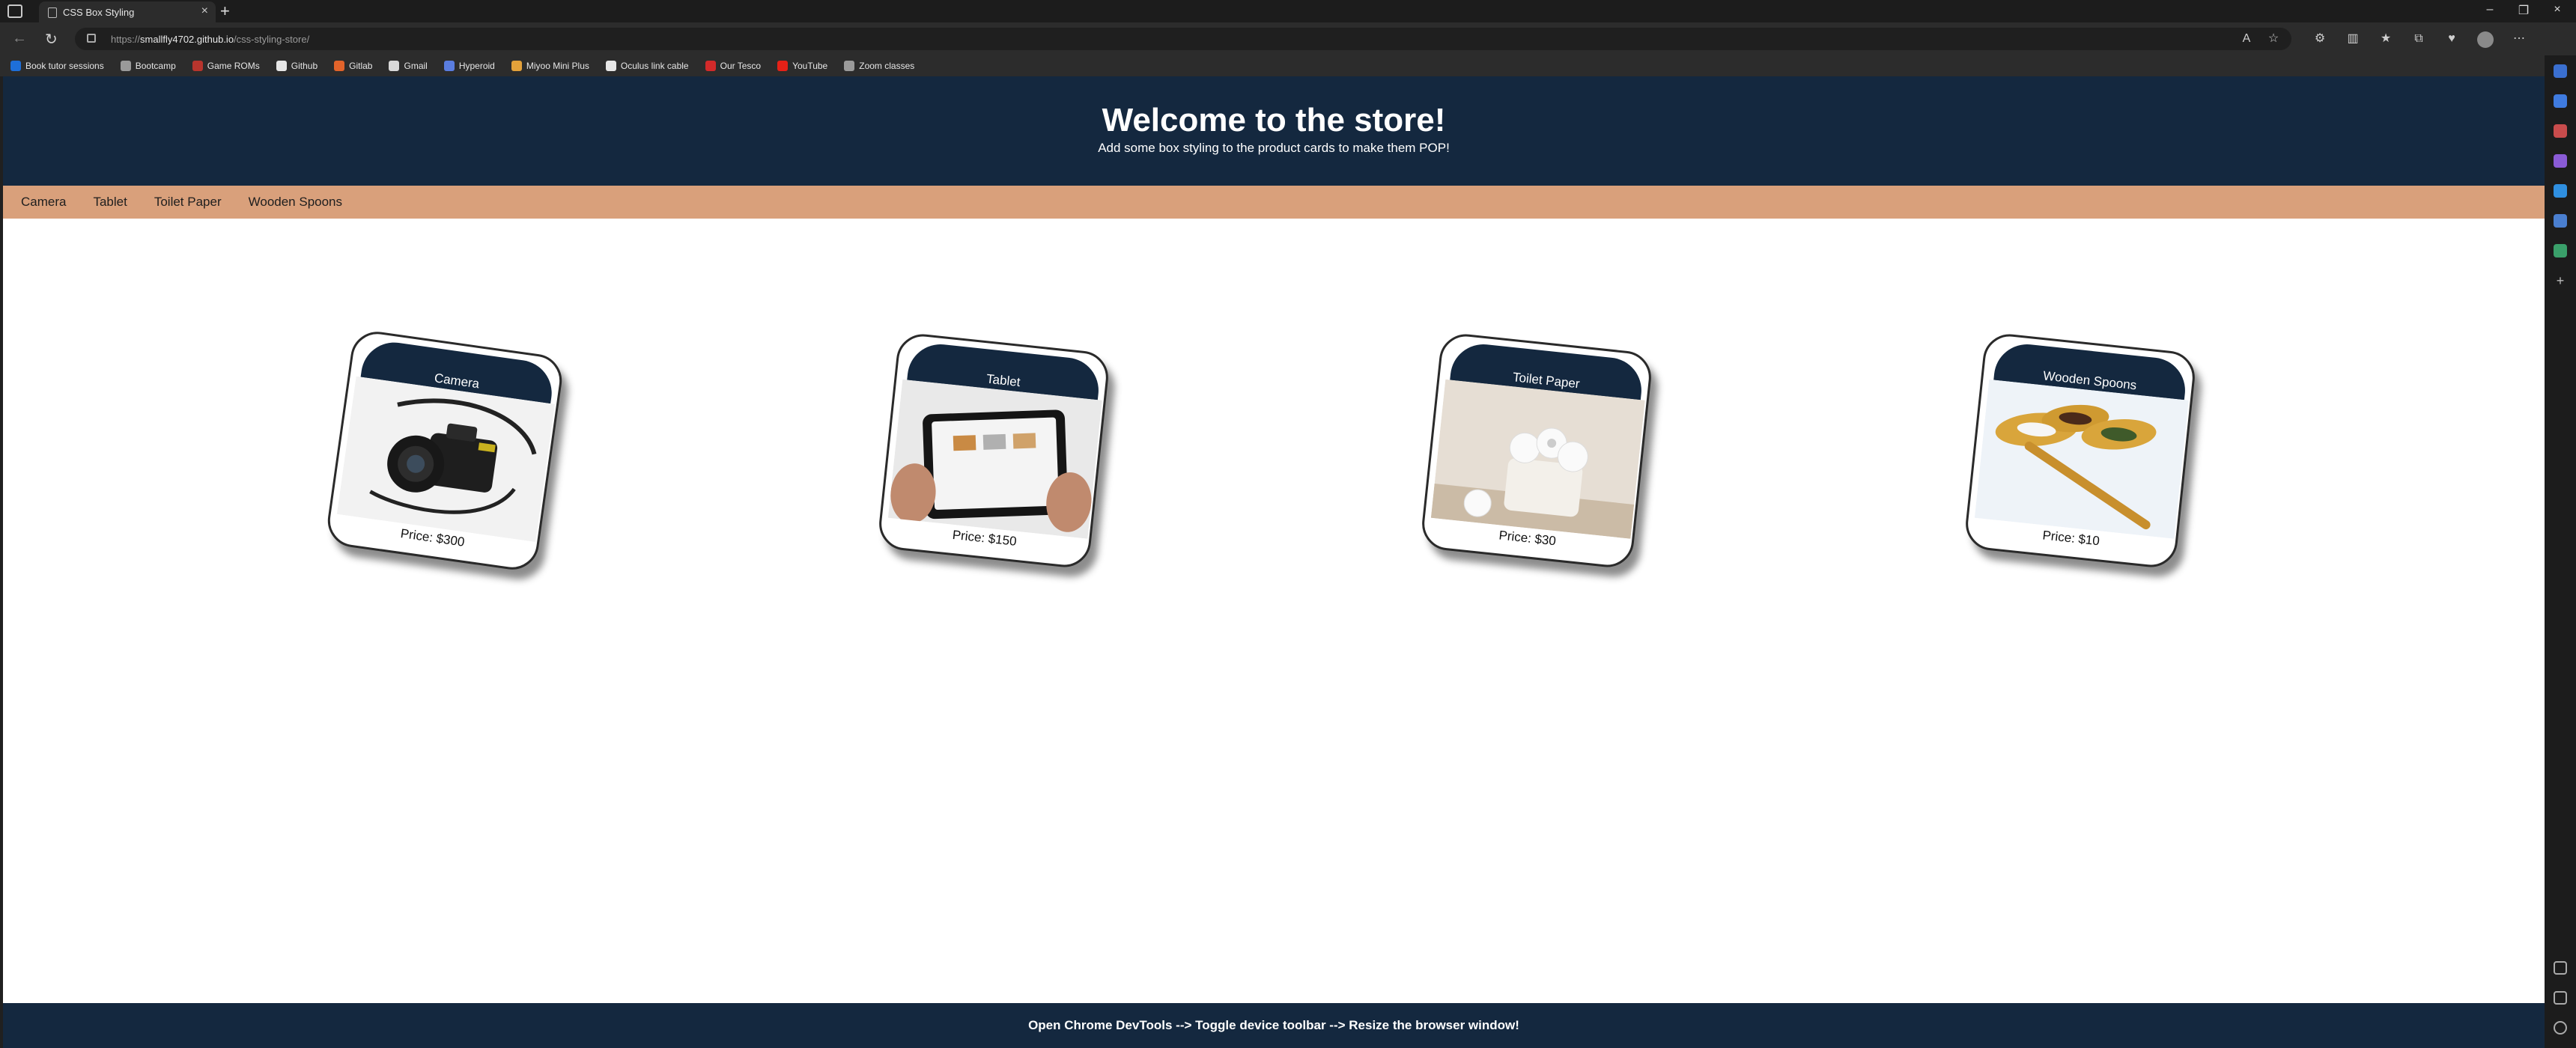  Describe the element at coordinates (281, 66) in the screenshot. I see `github-icon` at that location.